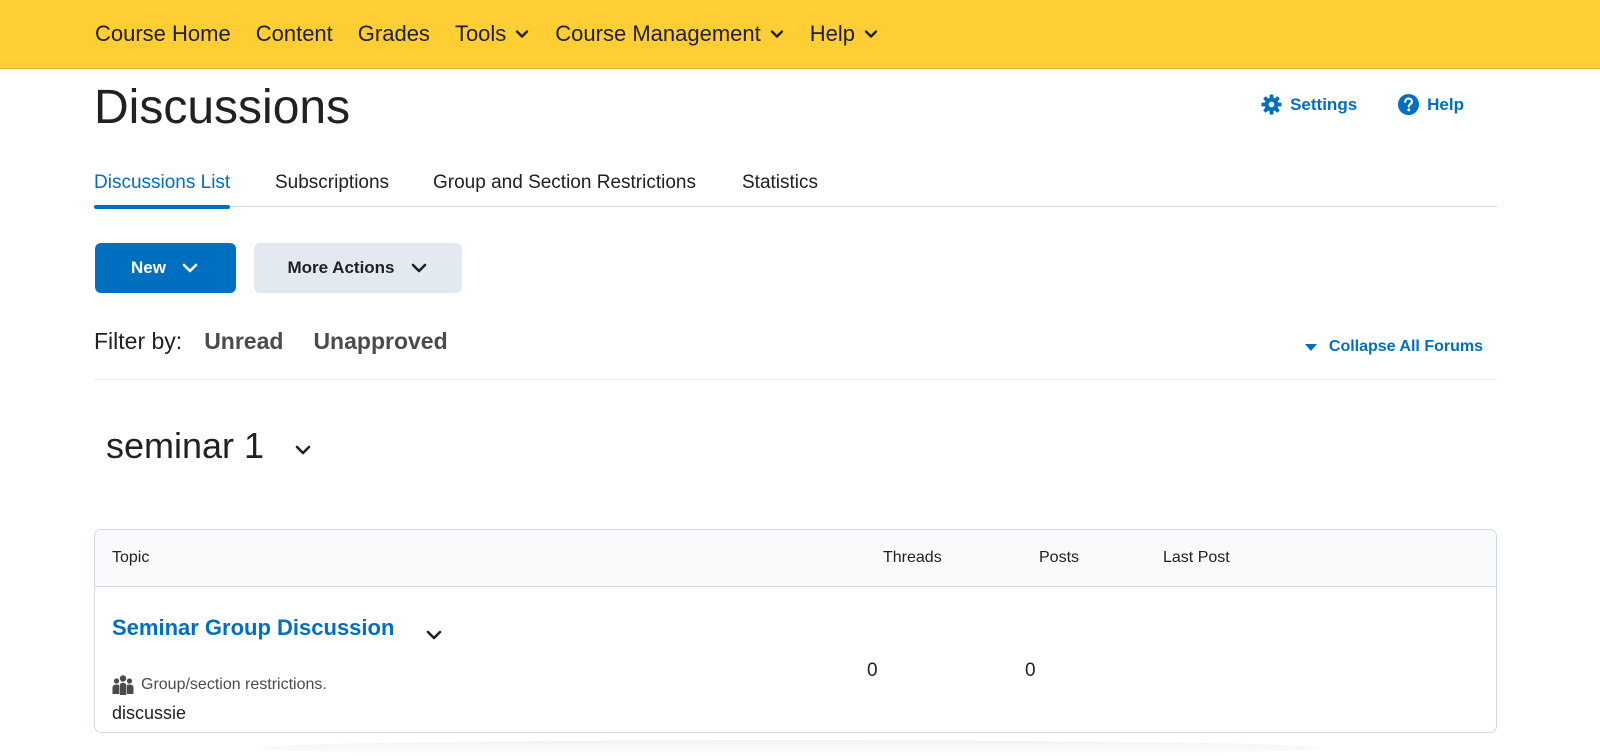 The height and width of the screenshot is (756, 1600). I want to click on tab-discussions-list: Discussions List, so click(162, 190).